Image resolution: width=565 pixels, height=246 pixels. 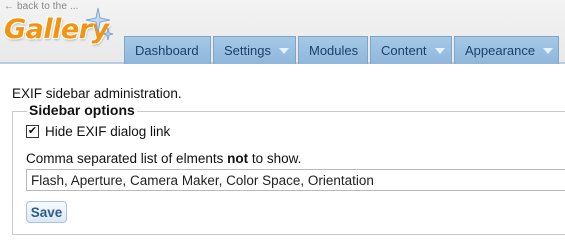 I want to click on tab-appearance: Appearance, so click(x=506, y=50).